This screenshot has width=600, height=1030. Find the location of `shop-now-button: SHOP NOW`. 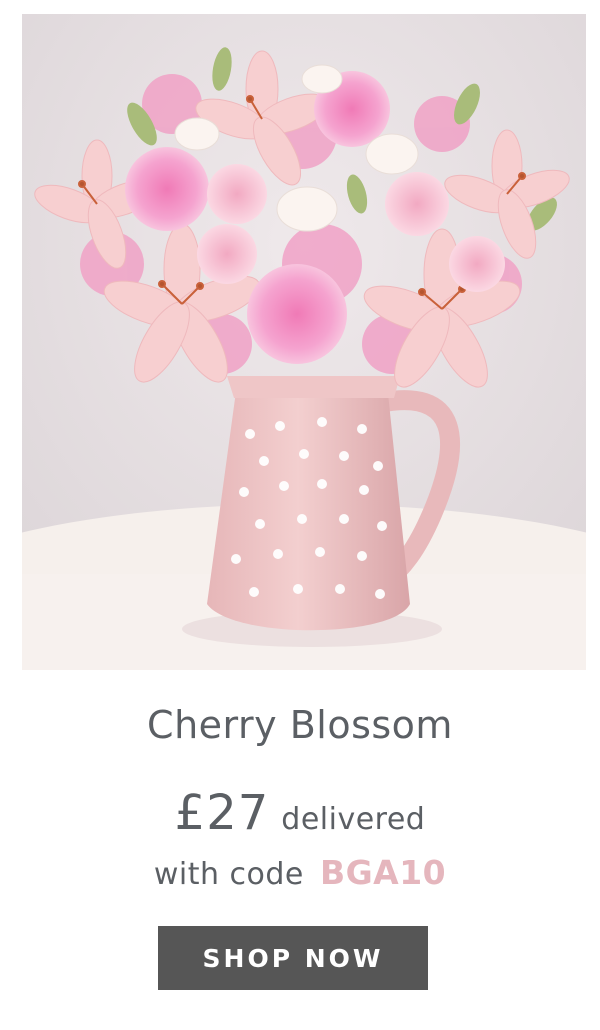

shop-now-button: SHOP NOW is located at coordinates (293, 958).